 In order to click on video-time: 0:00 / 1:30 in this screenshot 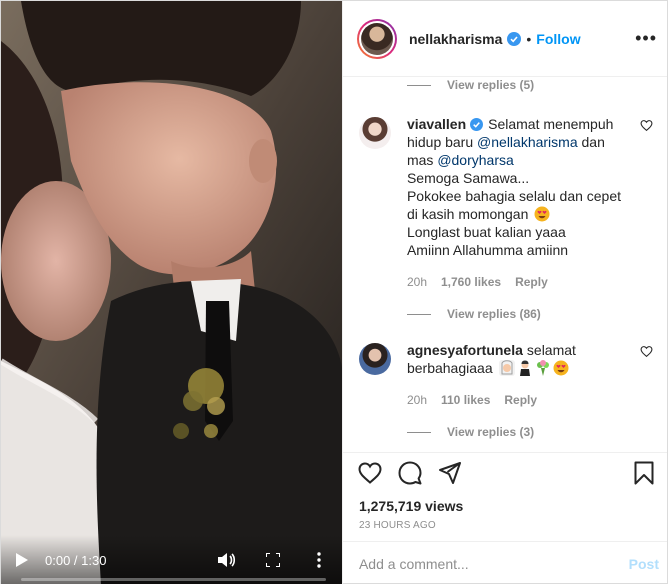, I will do `click(76, 560)`.